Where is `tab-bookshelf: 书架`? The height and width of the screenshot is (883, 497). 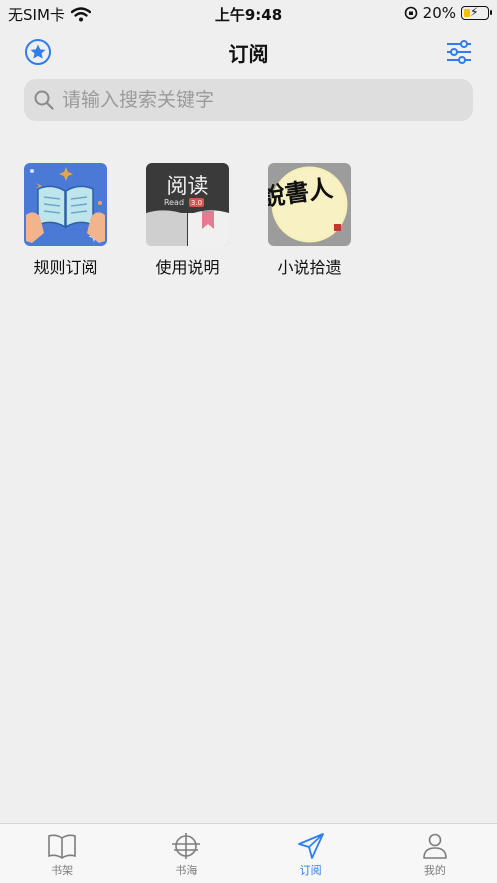
tab-bookshelf: 书架 is located at coordinates (62, 853).